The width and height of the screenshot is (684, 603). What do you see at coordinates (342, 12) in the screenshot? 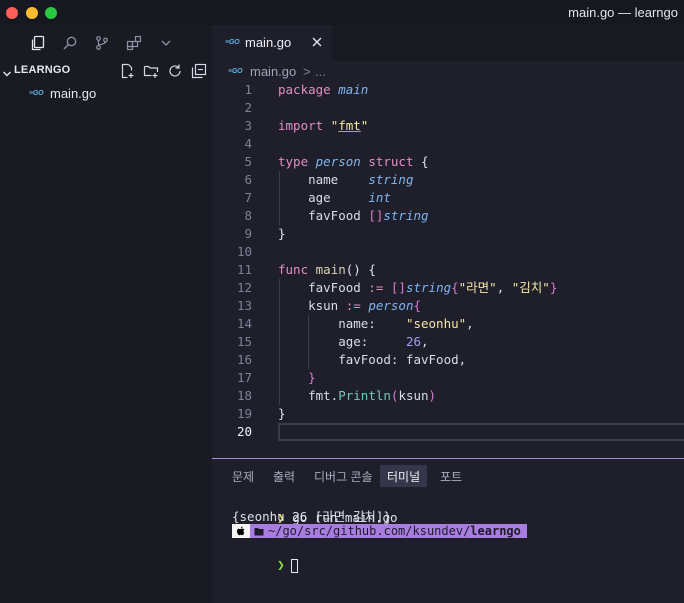
I see `title-bar: main.go — learngo` at bounding box center [342, 12].